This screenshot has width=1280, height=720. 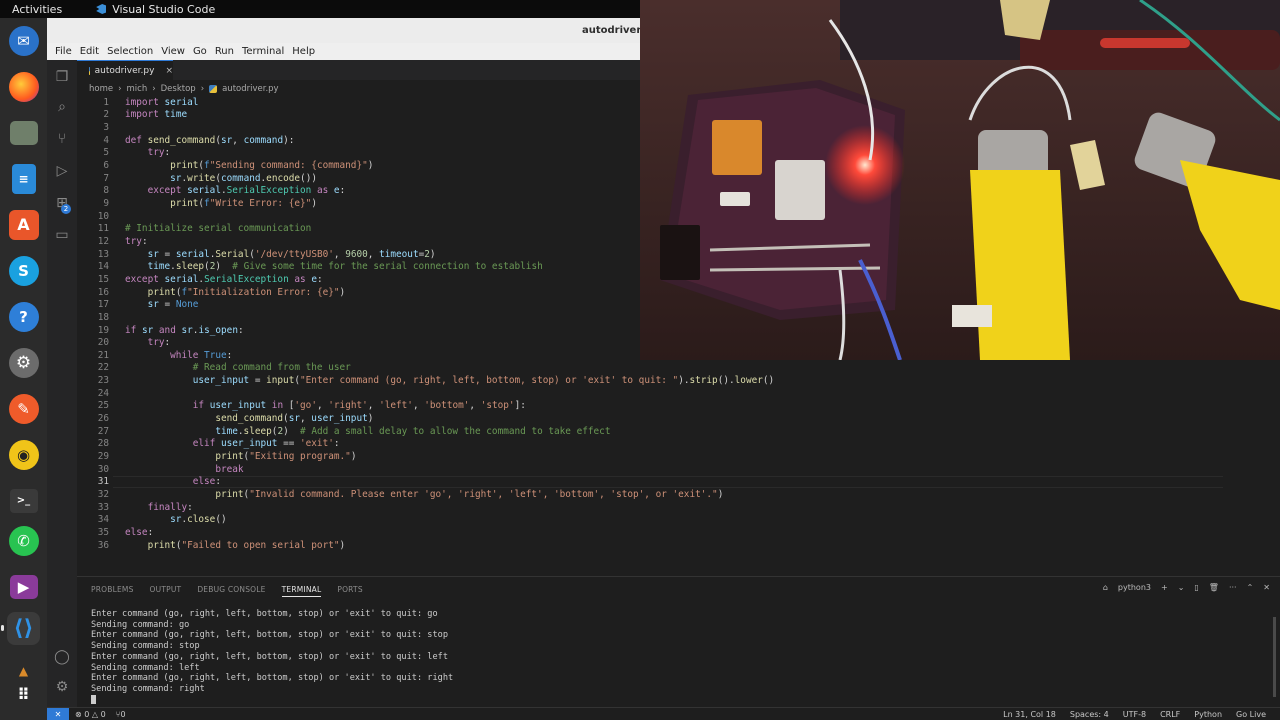 I want to click on terminal-dropdown-icon: ⌄, so click(x=1181, y=587).